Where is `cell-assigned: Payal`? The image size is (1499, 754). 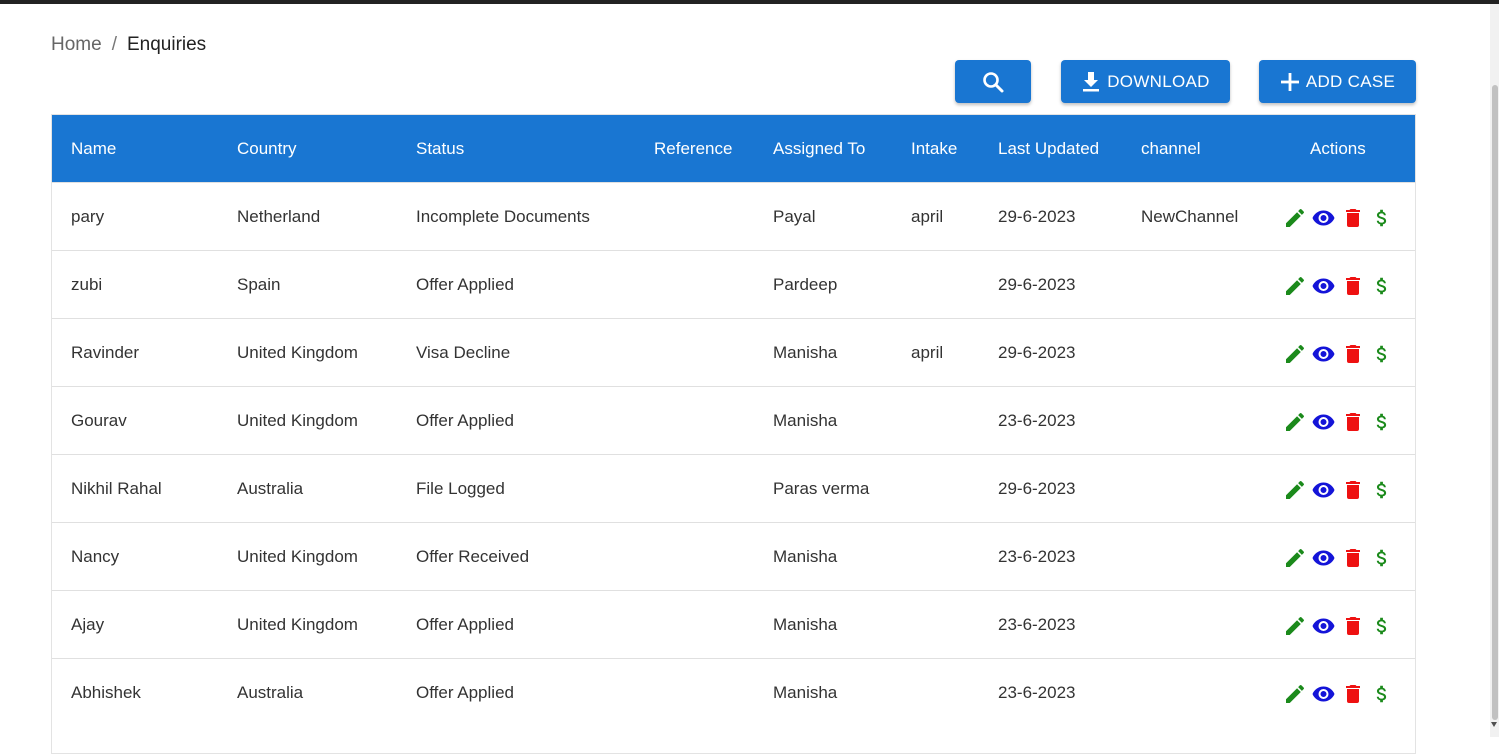 cell-assigned: Payal is located at coordinates (794, 216).